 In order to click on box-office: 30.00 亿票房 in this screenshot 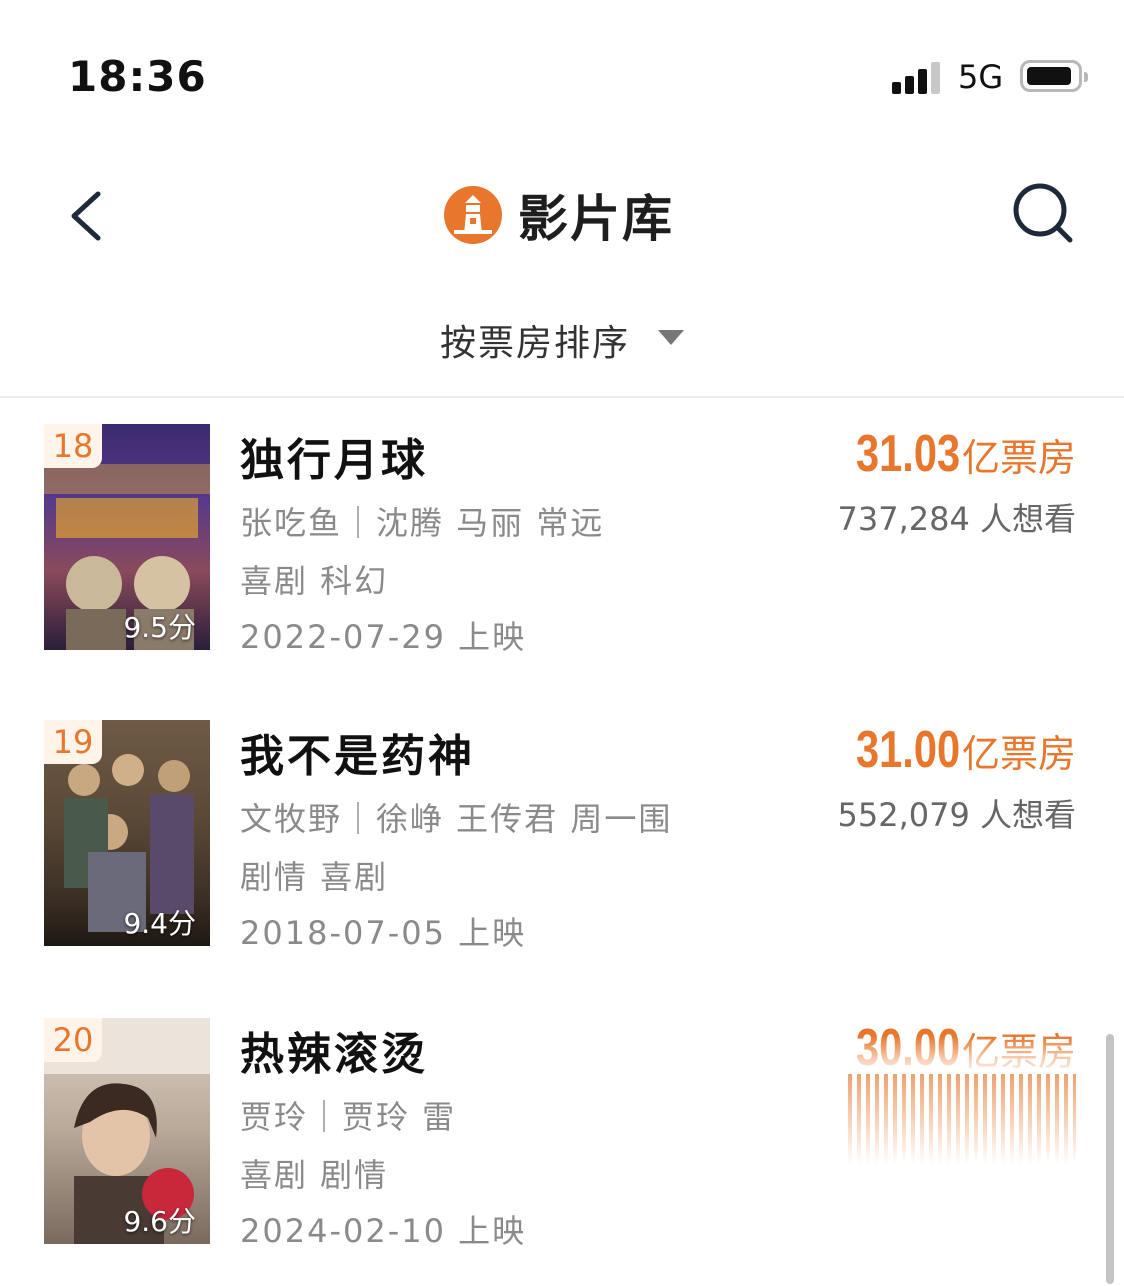, I will do `click(953, 1048)`.